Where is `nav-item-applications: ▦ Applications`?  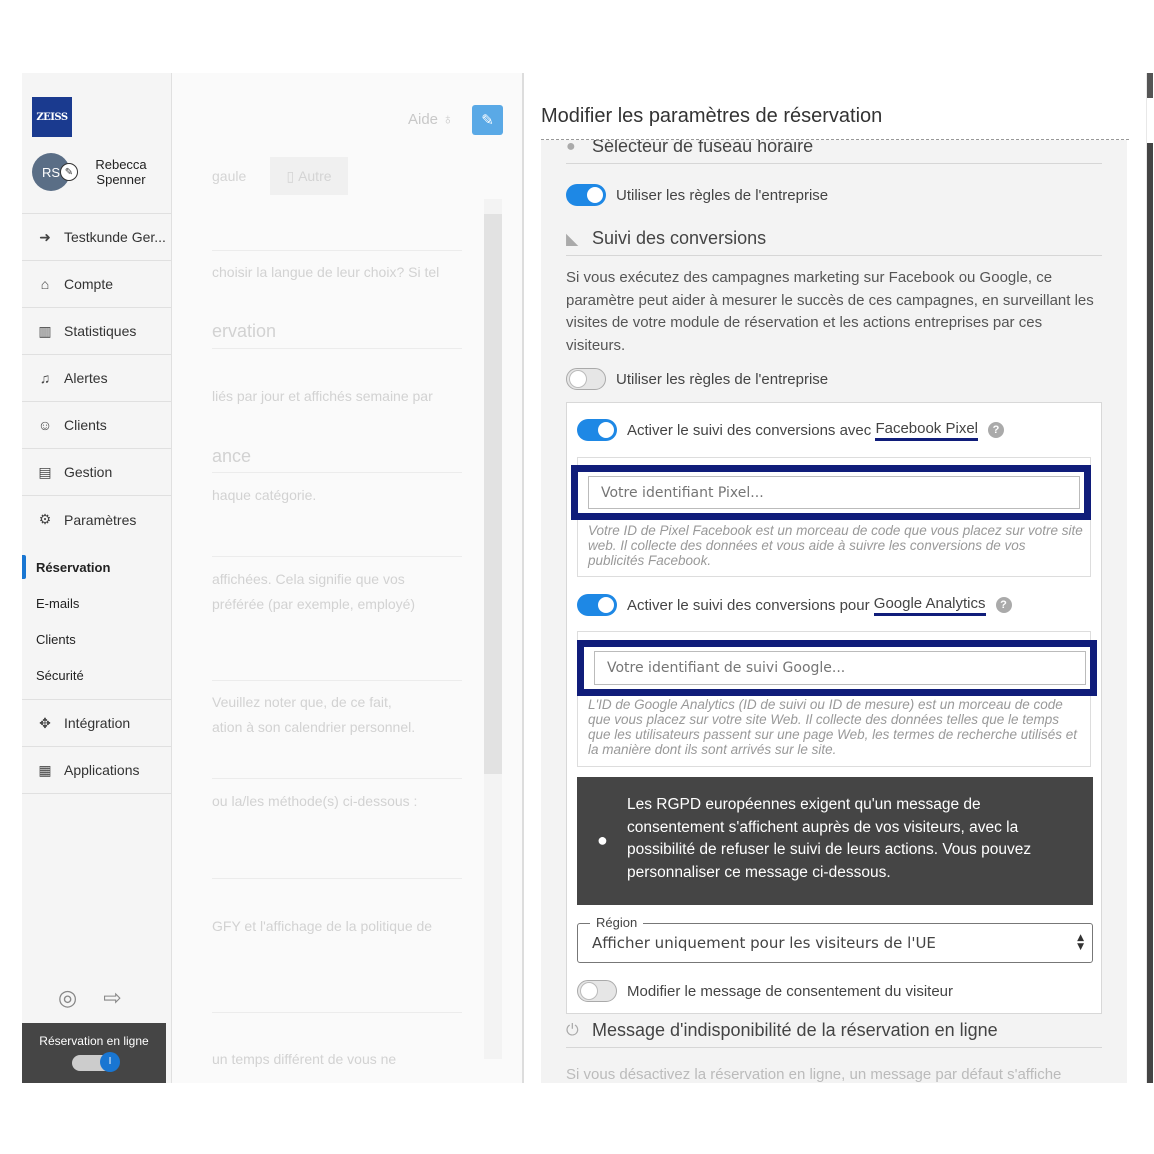
nav-item-applications: ▦ Applications is located at coordinates (97, 770).